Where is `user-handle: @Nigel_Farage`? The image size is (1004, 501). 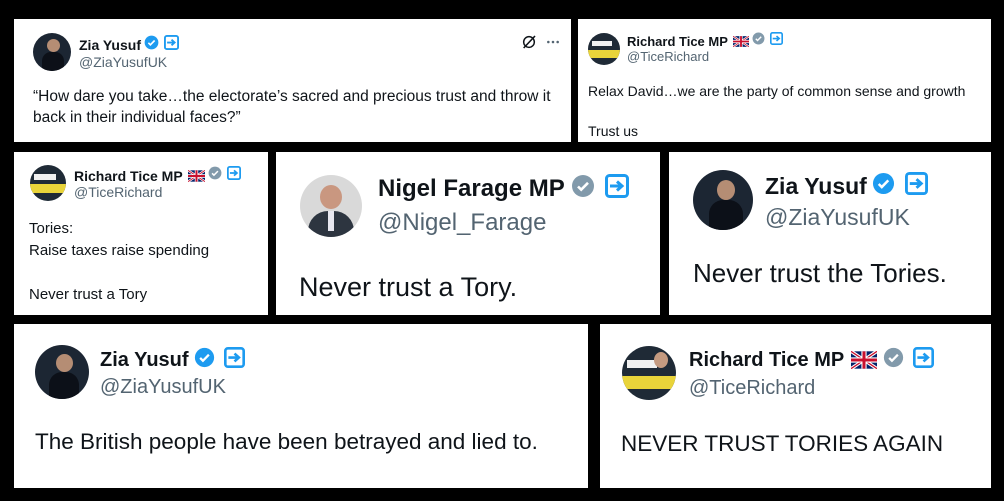 user-handle: @Nigel_Farage is located at coordinates (462, 223).